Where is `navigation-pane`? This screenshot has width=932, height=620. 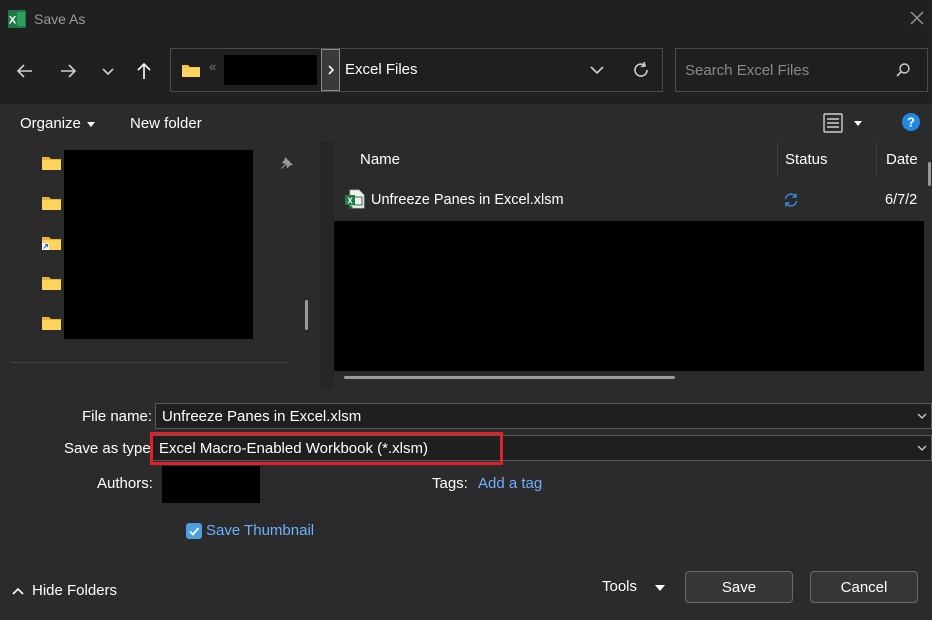 navigation-pane is located at coordinates (160, 265).